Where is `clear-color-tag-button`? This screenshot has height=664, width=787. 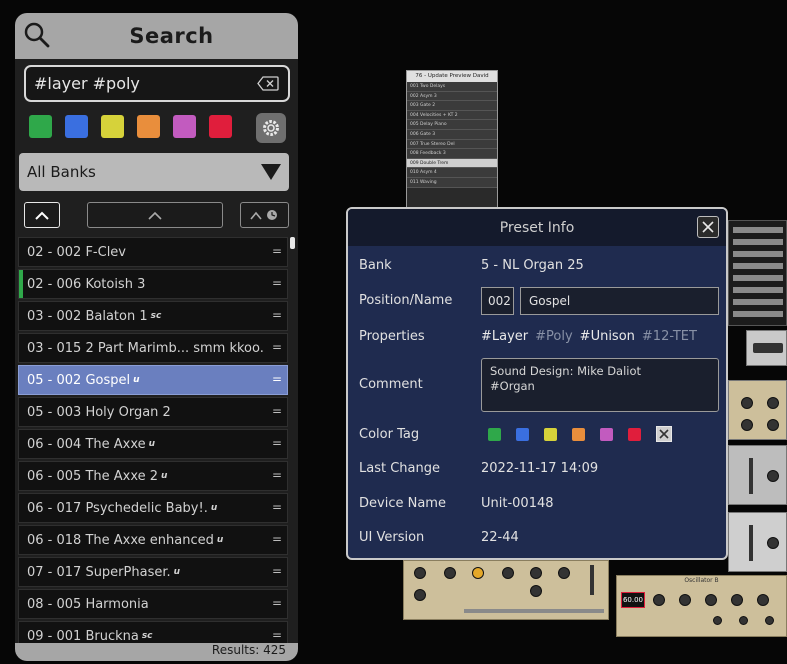 clear-color-tag-button is located at coordinates (664, 434).